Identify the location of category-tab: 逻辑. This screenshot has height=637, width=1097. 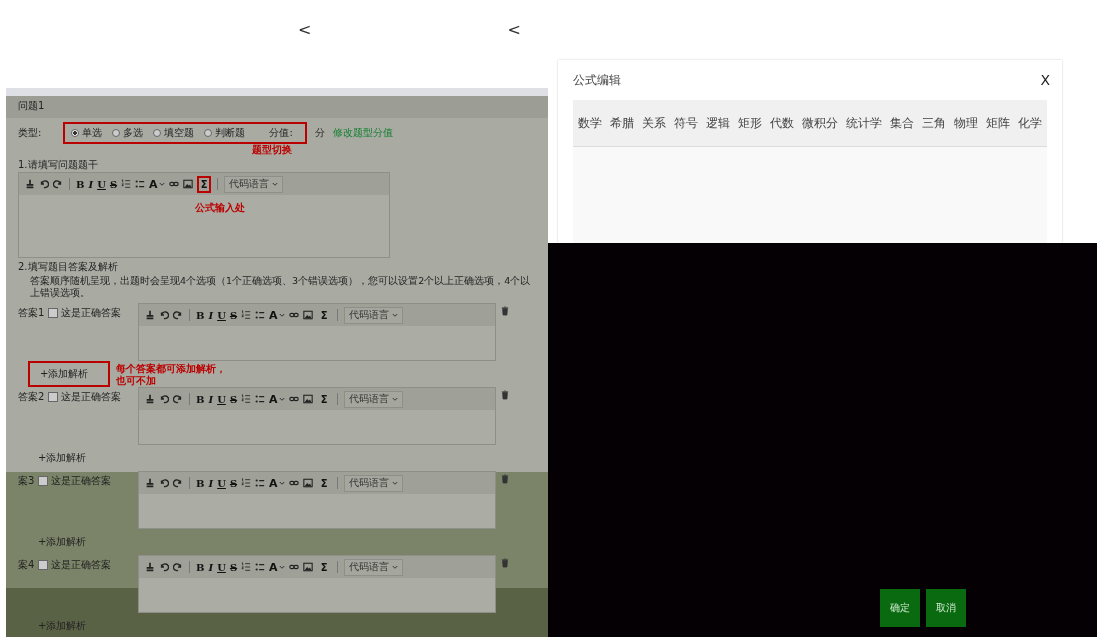
(718, 123).